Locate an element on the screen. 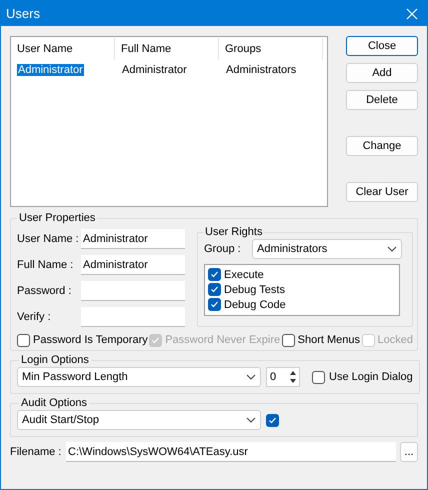 The height and width of the screenshot is (490, 428). checkbox-label: Short Menus is located at coordinates (329, 340).